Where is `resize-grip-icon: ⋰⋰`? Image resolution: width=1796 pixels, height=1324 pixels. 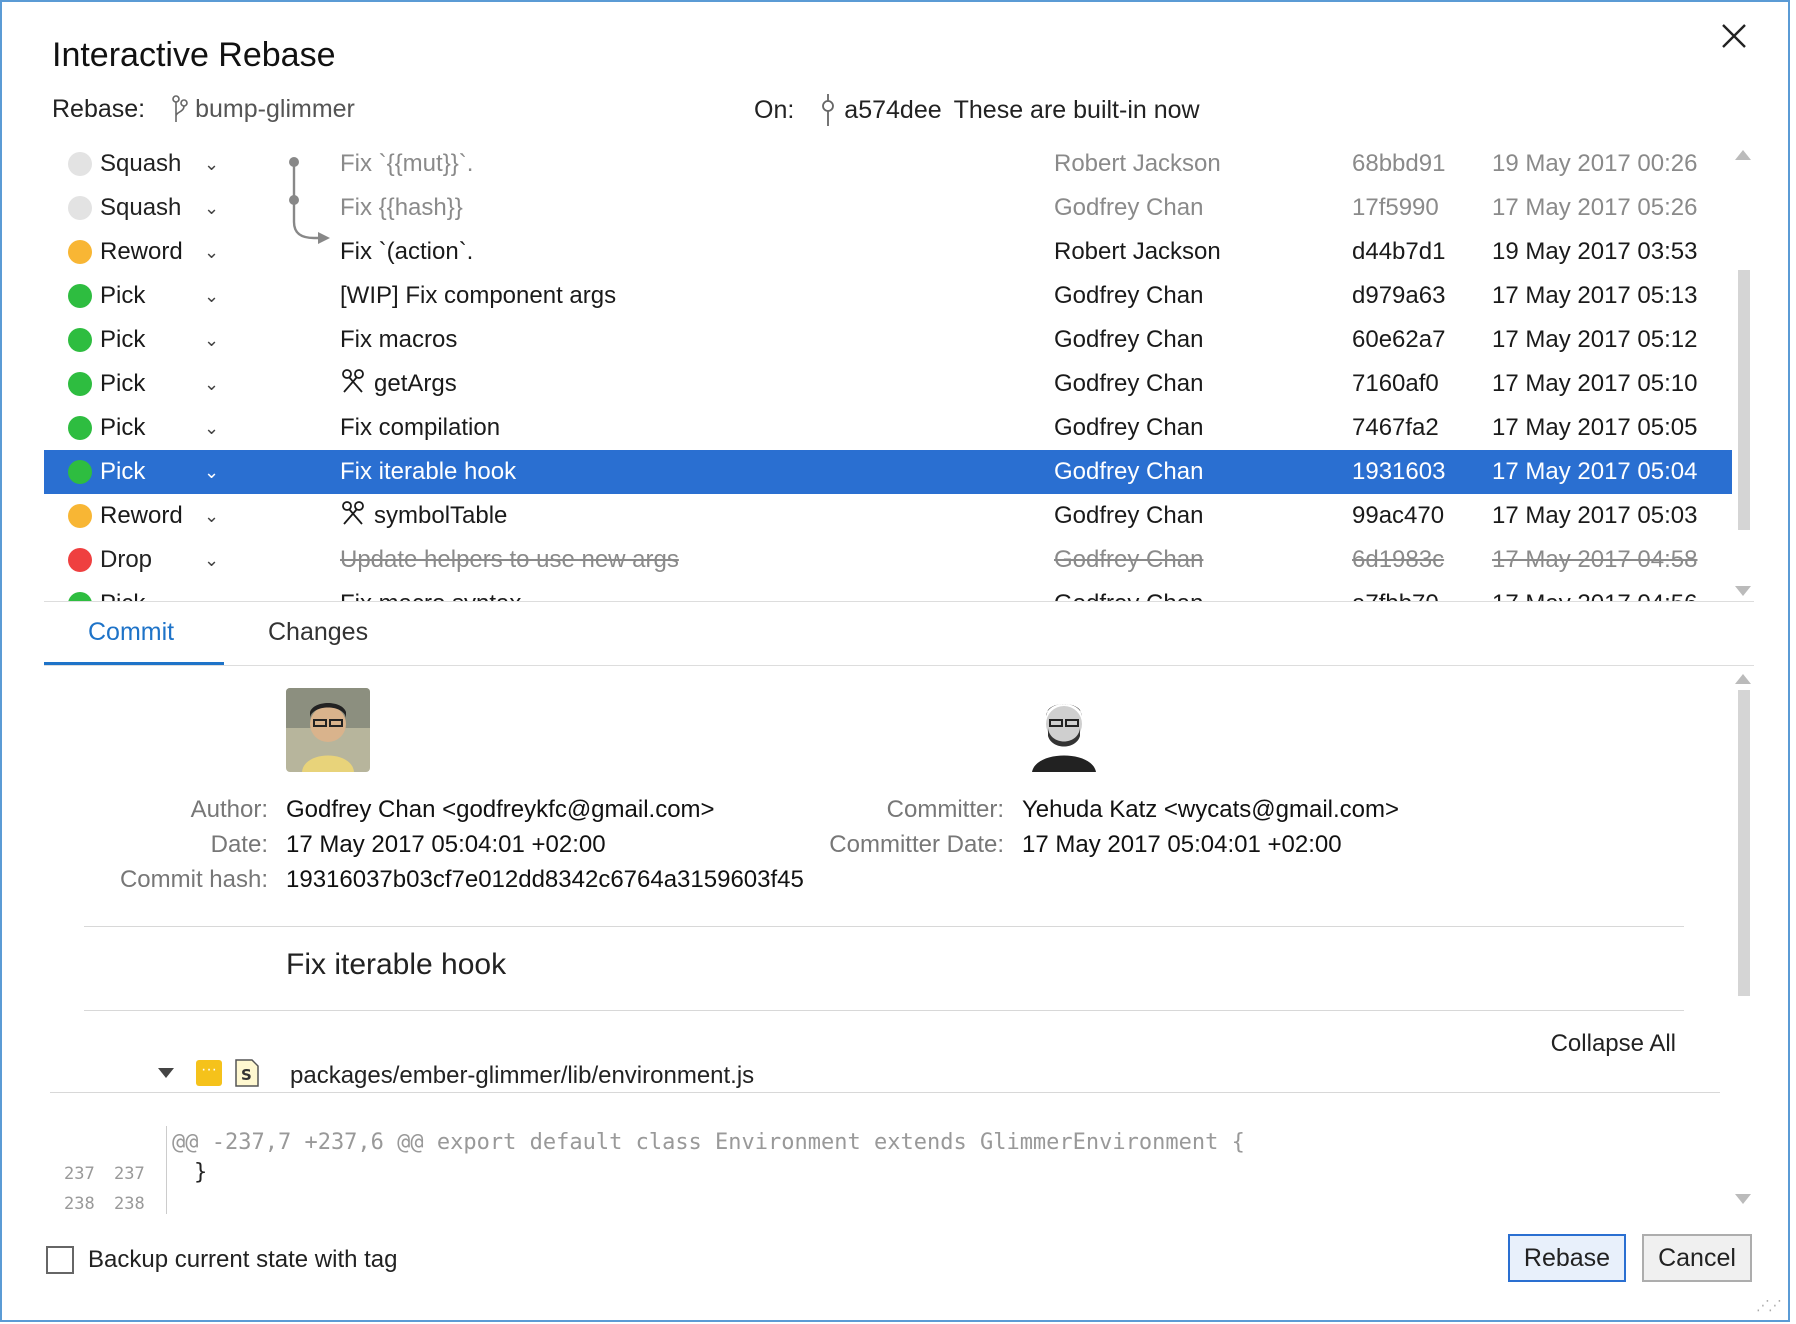
resize-grip-icon: ⋰⋰ is located at coordinates (1769, 1305).